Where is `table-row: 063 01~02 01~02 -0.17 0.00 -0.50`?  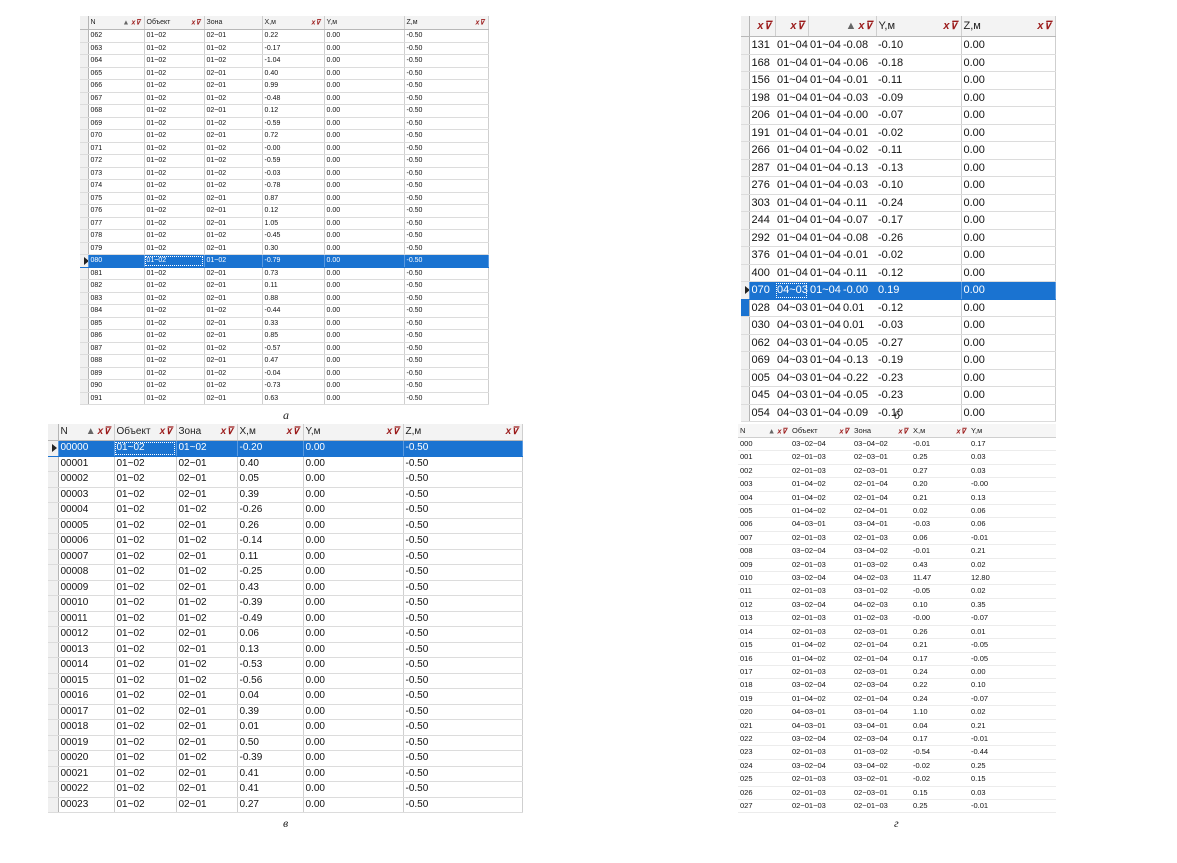
table-row: 063 01~02 01~02 -0.17 0.00 -0.50 is located at coordinates (284, 48).